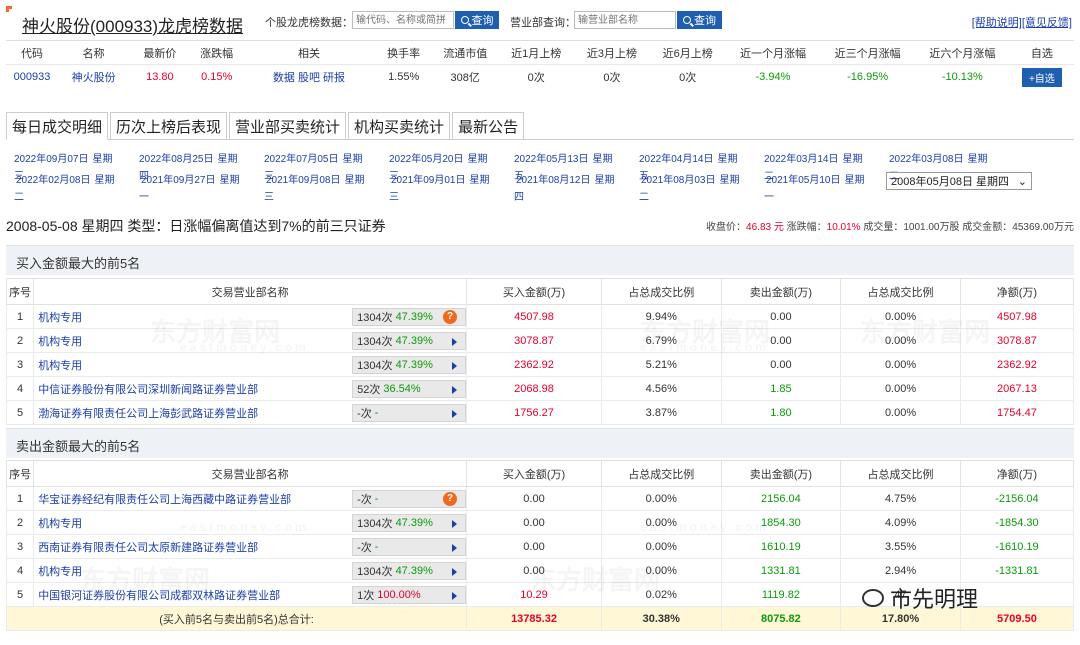 The image size is (1080, 645). I want to click on buy-ratio: 5.21%, so click(661, 364).